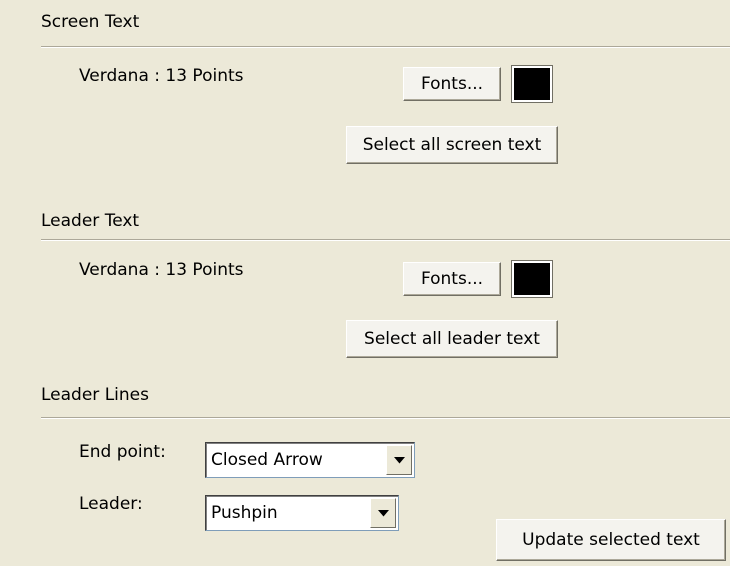 The image size is (730, 566). Describe the element at coordinates (95, 395) in the screenshot. I see `leader-lines-section-title: Leader Lines` at that location.